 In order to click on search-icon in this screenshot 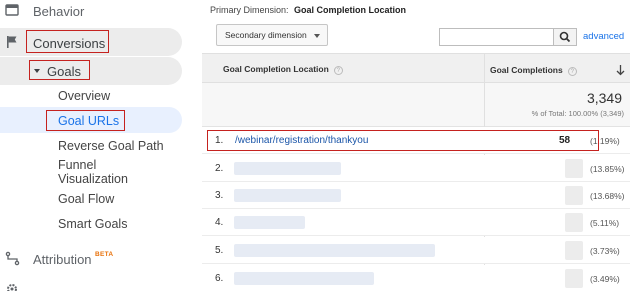, I will do `click(565, 37)`.